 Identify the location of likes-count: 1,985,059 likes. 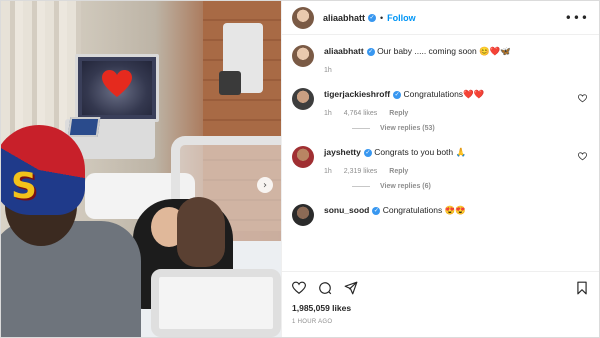
(440, 308).